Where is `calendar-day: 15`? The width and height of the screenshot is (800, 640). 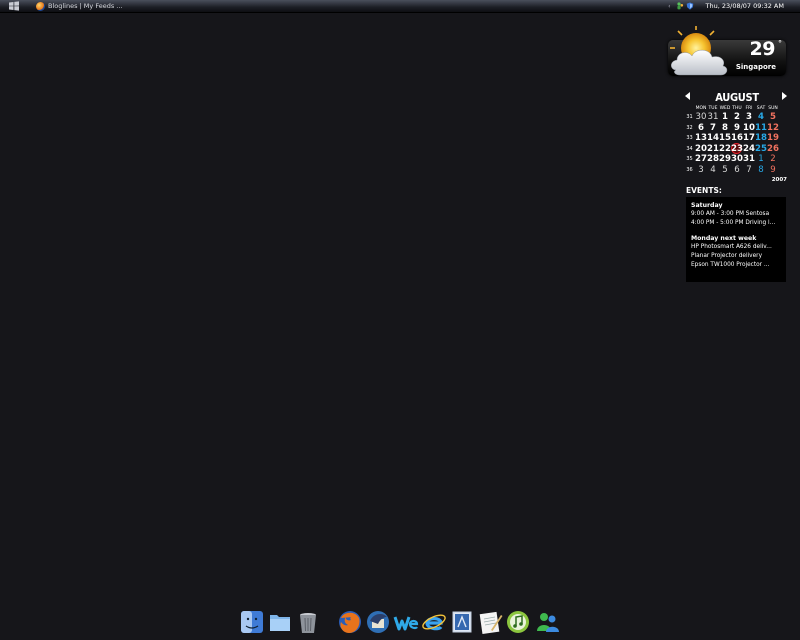 calendar-day: 15 is located at coordinates (725, 138).